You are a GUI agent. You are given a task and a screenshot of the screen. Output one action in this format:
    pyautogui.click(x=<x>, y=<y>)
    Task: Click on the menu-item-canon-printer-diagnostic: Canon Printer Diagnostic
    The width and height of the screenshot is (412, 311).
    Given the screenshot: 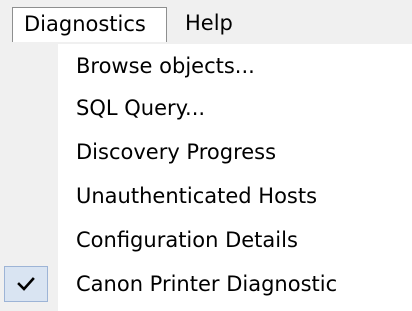 What is the action you would take?
    pyautogui.click(x=206, y=284)
    